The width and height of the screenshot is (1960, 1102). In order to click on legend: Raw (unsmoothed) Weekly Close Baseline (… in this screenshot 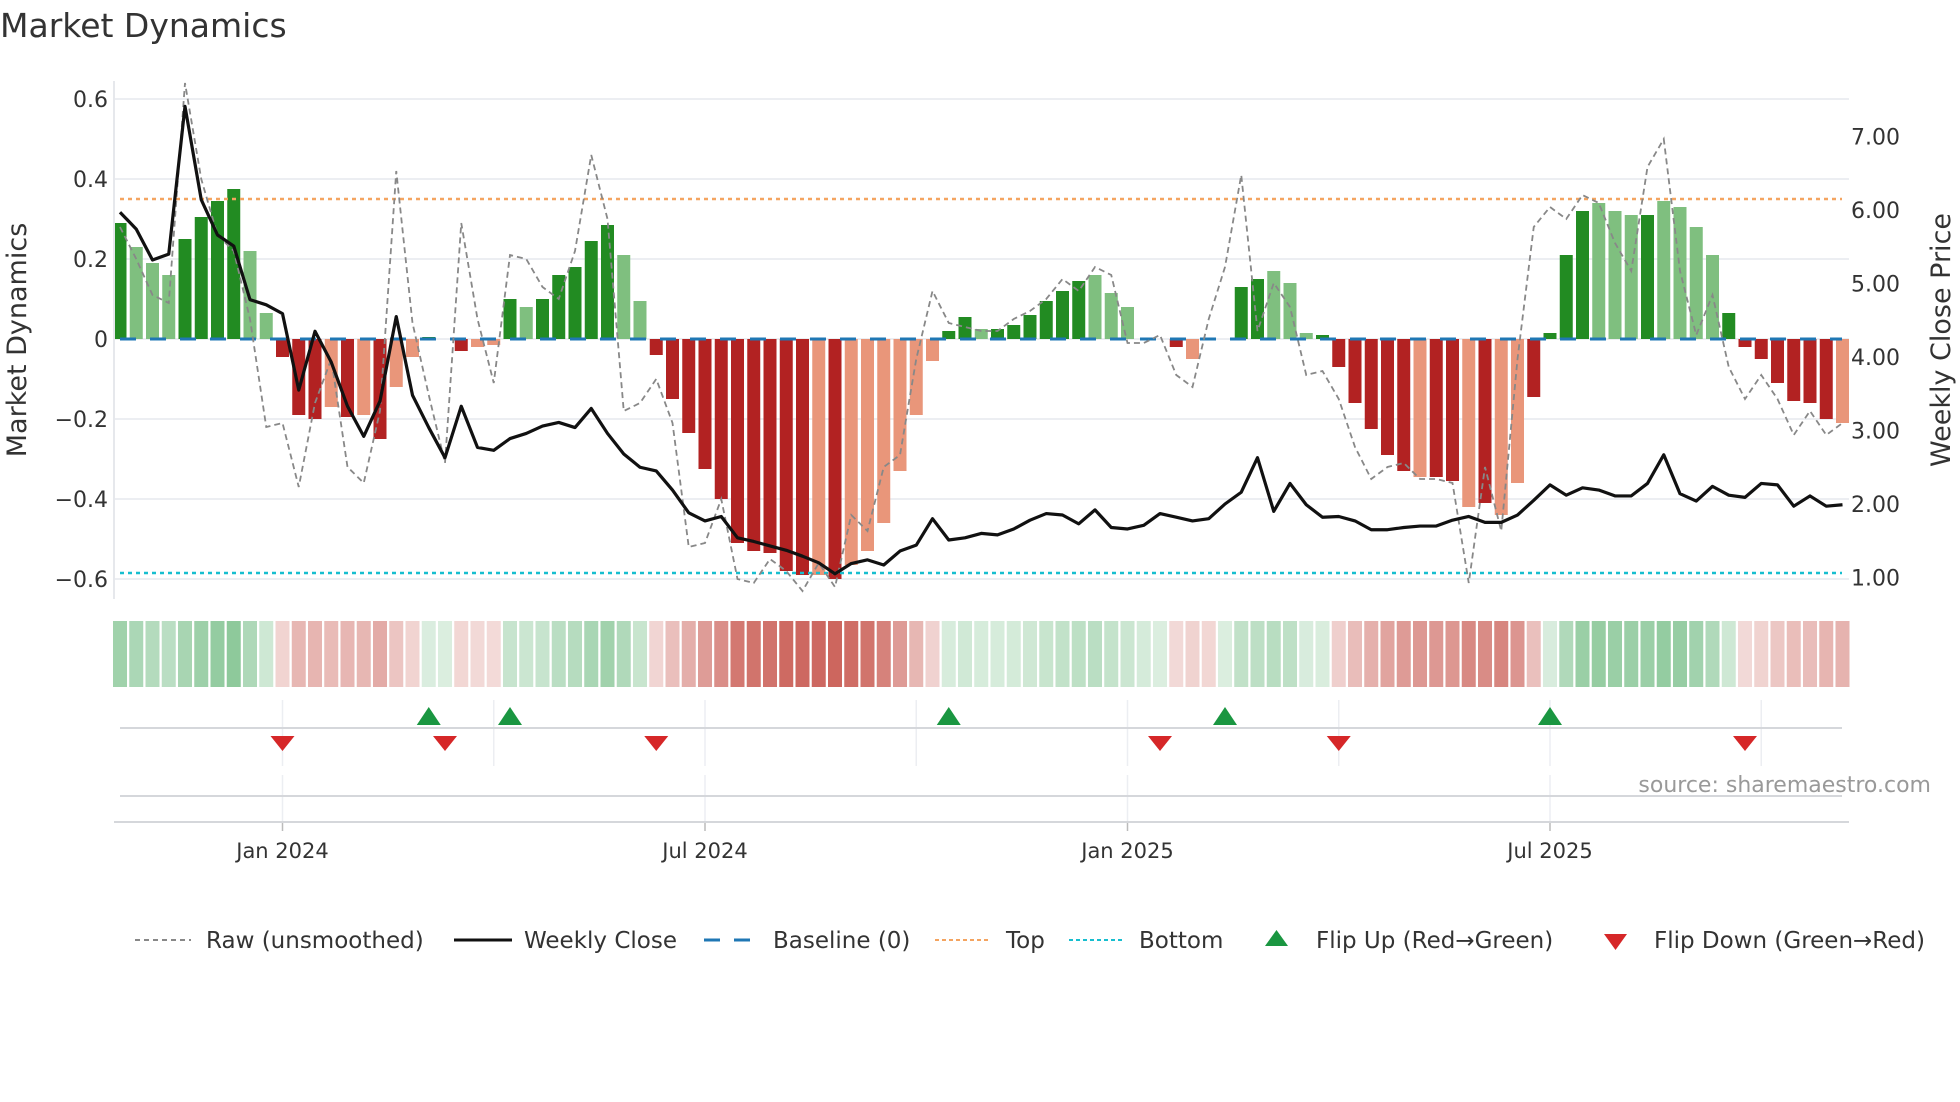, I will do `click(1030, 941)`.